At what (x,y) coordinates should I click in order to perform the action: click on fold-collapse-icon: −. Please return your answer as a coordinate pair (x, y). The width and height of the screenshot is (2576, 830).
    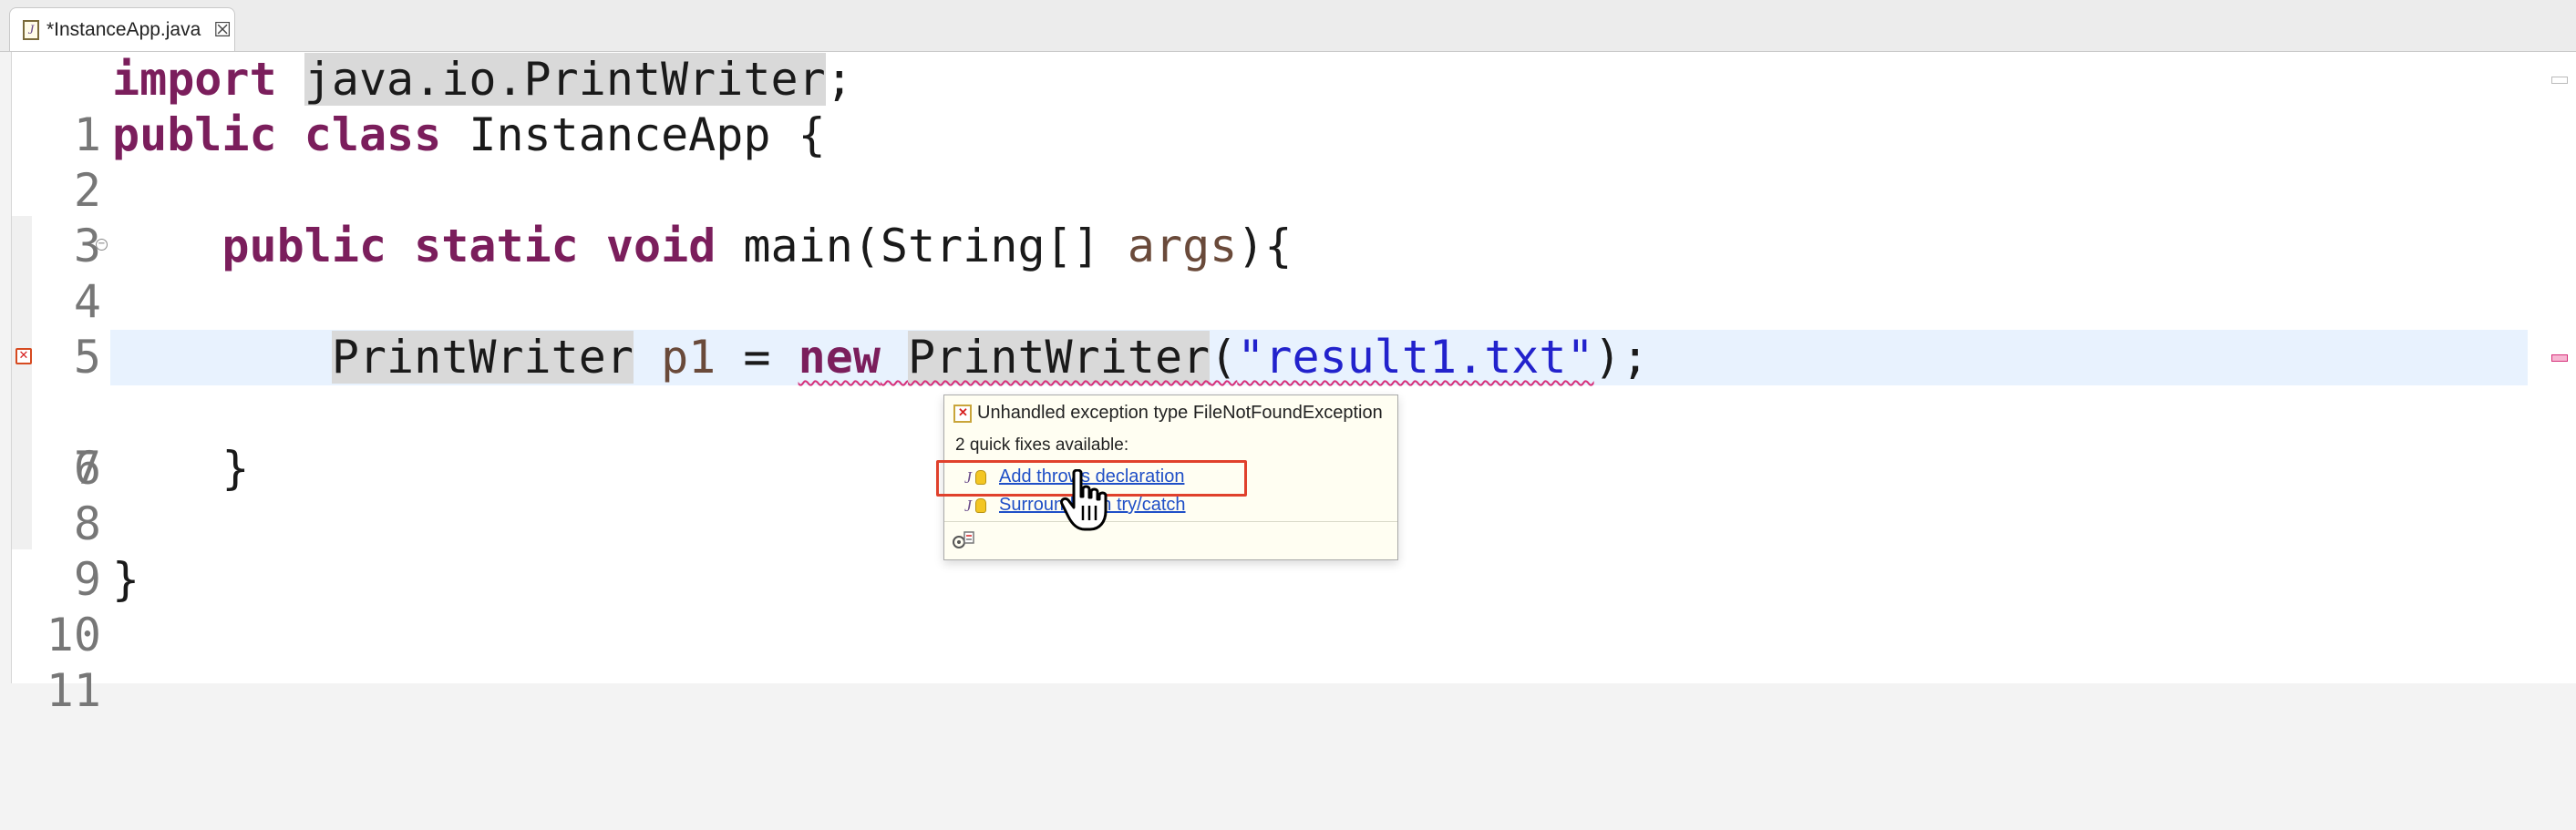
    Looking at the image, I should click on (102, 245).